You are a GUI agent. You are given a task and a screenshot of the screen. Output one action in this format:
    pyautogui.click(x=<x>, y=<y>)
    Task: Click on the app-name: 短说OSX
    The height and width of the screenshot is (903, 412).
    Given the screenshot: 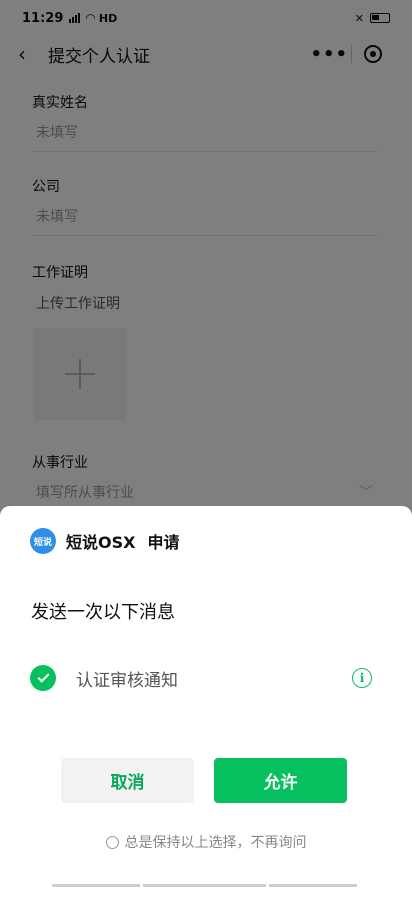 What is the action you would take?
    pyautogui.click(x=101, y=542)
    